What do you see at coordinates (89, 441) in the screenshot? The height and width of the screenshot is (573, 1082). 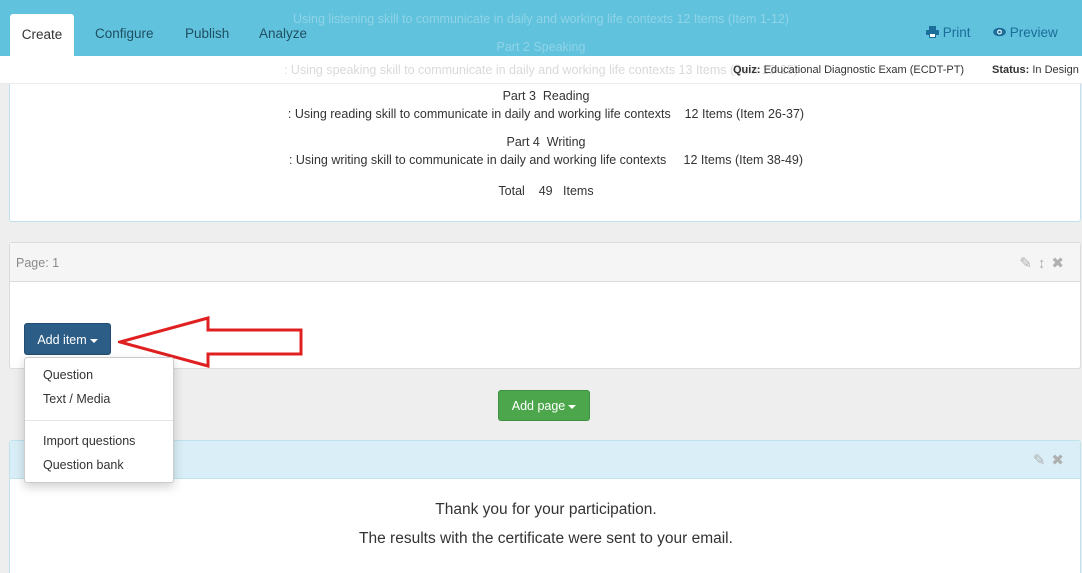 I see `menu-item-import-questions: Import questions` at bounding box center [89, 441].